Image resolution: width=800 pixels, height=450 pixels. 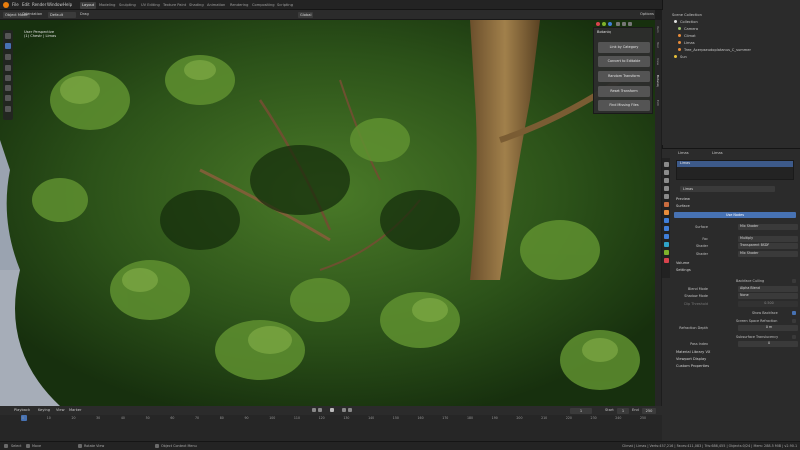 I want to click on tab-botaniq: Botaniq, so click(x=658, y=81).